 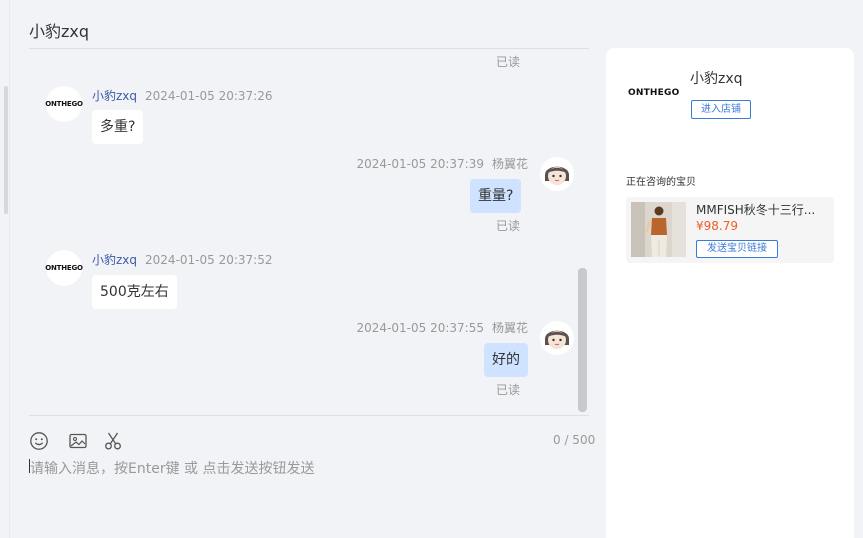 What do you see at coordinates (658, 229) in the screenshot?
I see `product-image` at bounding box center [658, 229].